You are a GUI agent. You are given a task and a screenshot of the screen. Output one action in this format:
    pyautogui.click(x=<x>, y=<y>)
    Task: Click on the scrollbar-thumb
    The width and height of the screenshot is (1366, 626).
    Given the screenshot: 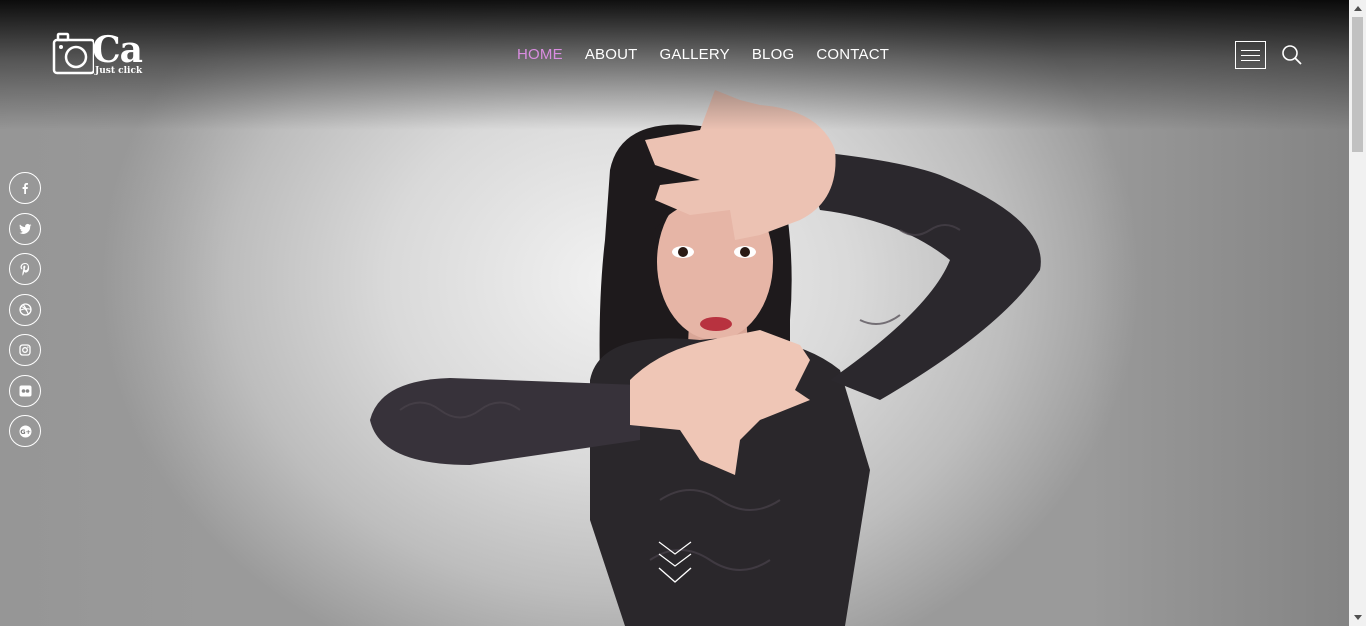 What is the action you would take?
    pyautogui.click(x=1357, y=84)
    